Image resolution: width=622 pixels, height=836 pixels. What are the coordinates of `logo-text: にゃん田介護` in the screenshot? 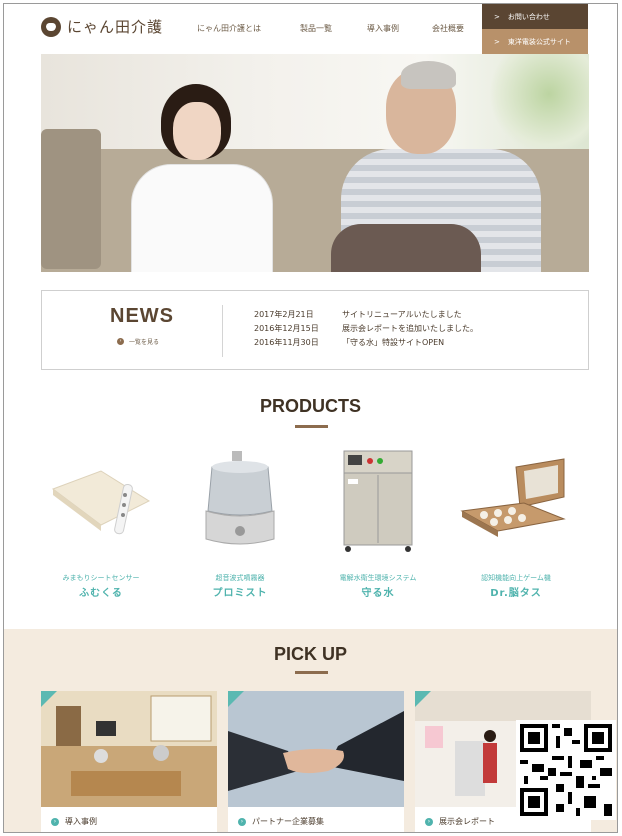 It's located at (115, 27).